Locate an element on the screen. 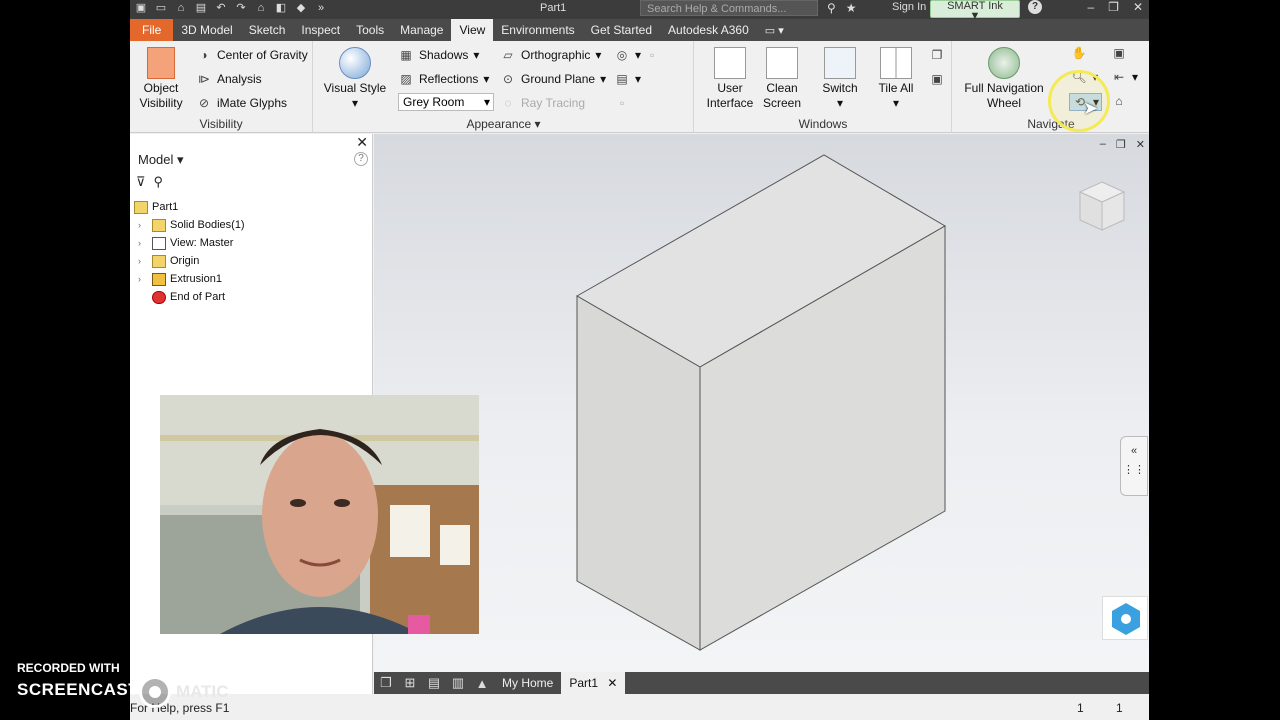 This screenshot has height=720, width=1280. tab-sketch: Sketch is located at coordinates (267, 30).